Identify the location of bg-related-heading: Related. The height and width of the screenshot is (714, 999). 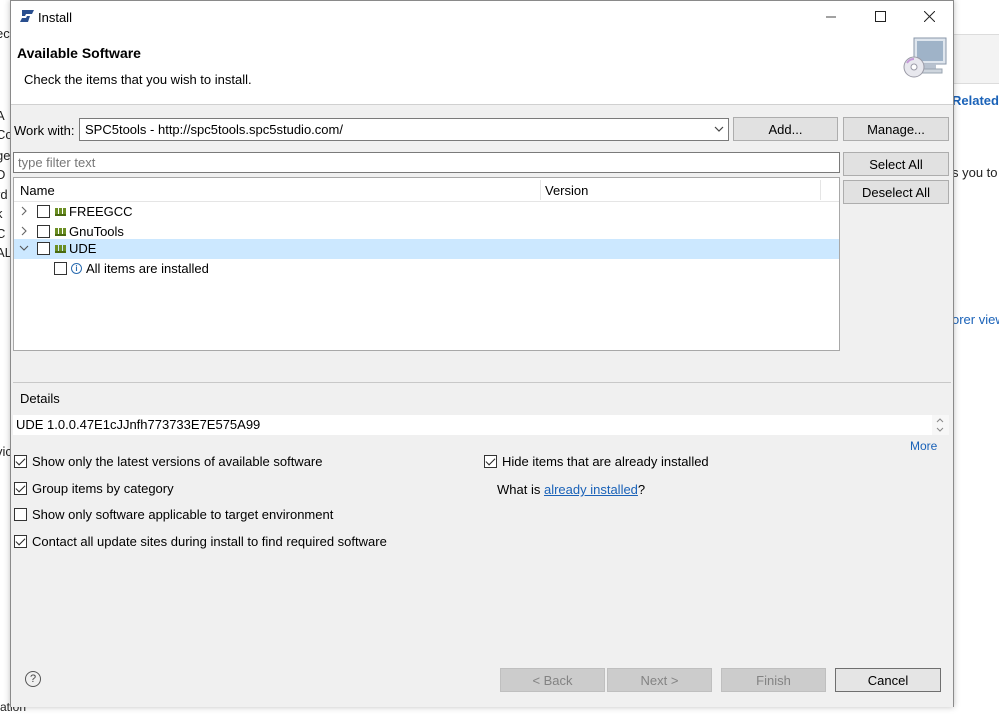
(975, 100).